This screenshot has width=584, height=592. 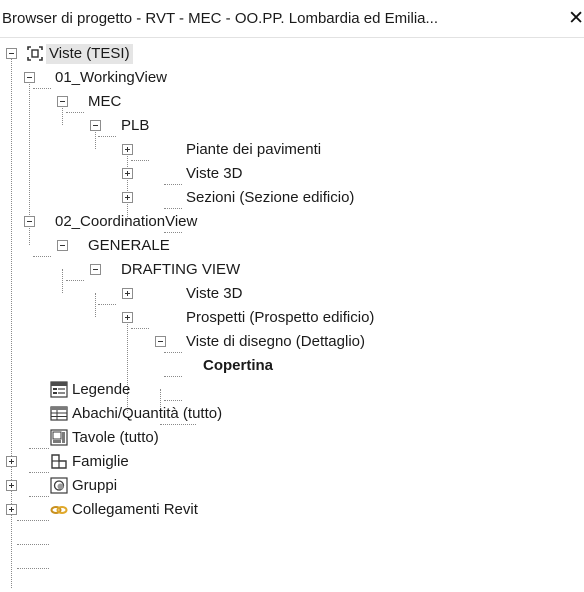 I want to click on tree-item-label: GENERALE, so click(x=129, y=245).